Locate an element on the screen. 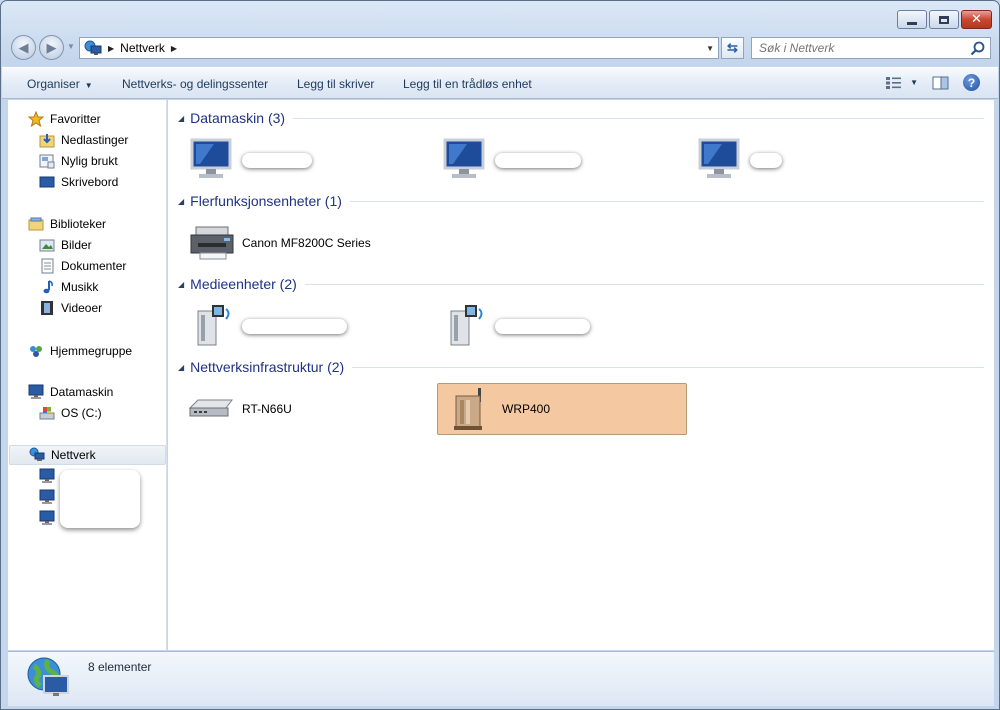 The width and height of the screenshot is (1000, 710). maximize-icon is located at coordinates (944, 19).